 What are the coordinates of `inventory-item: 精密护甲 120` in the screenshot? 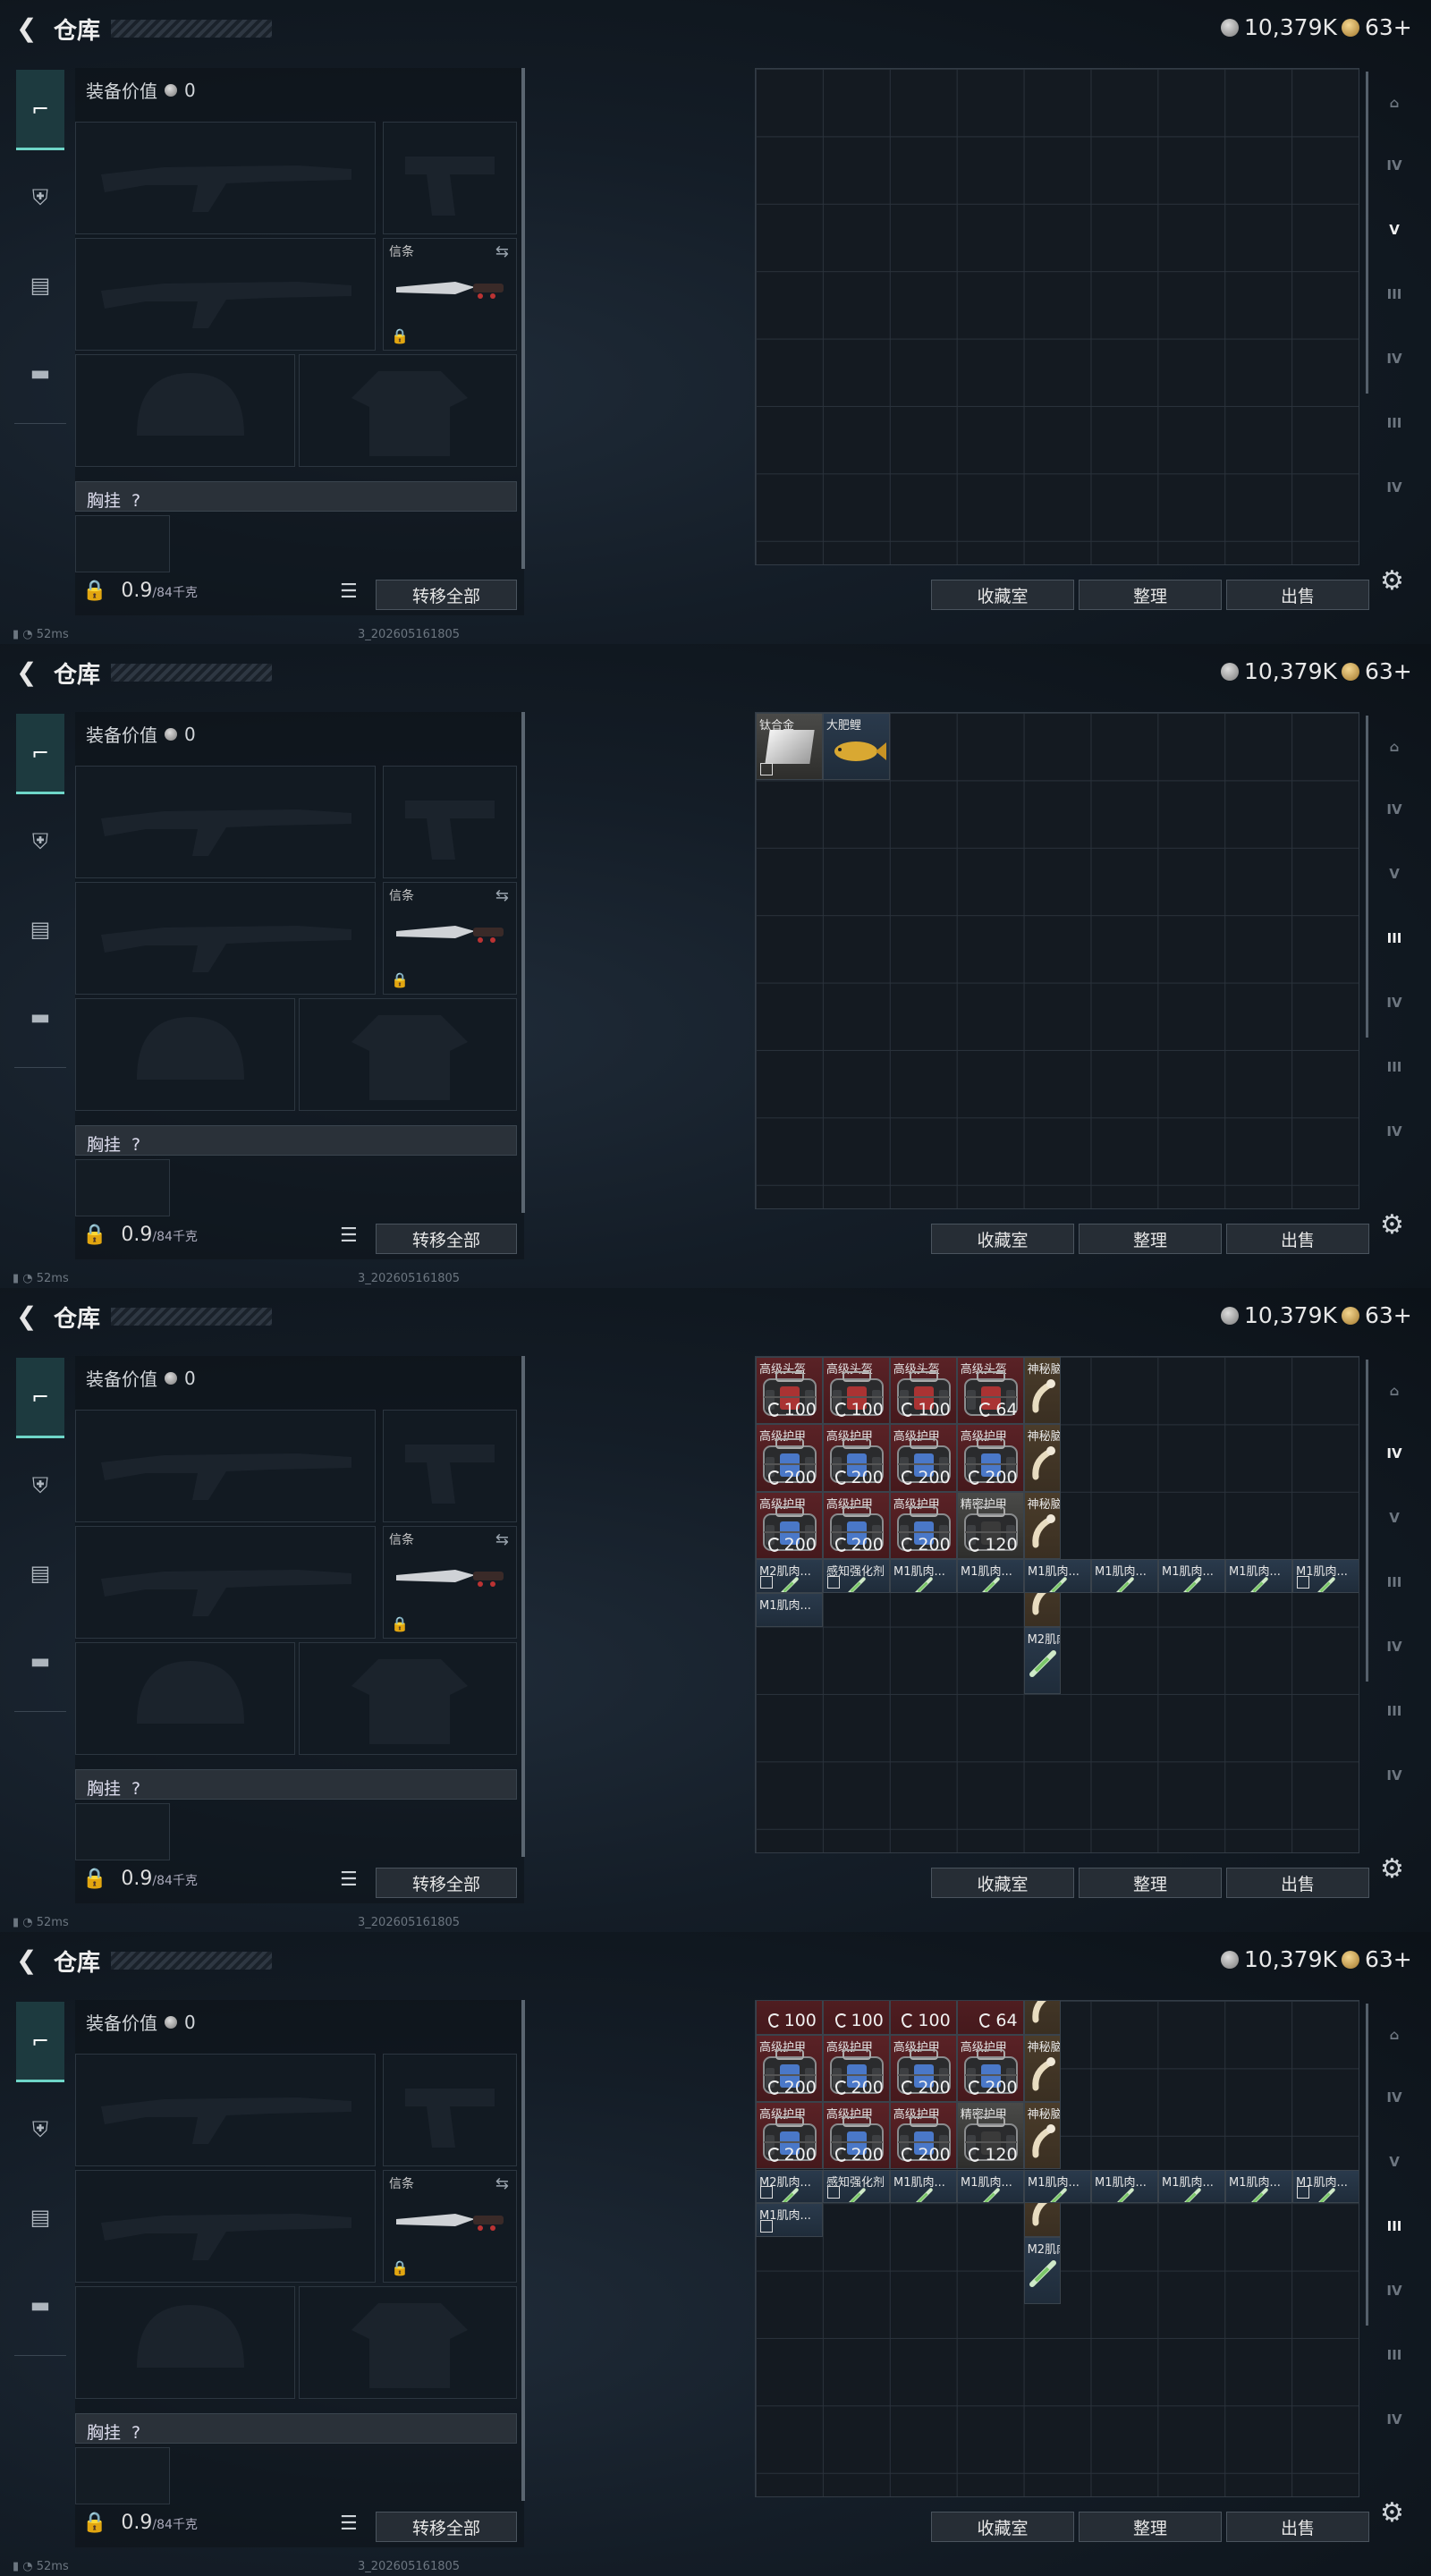 It's located at (990, 1525).